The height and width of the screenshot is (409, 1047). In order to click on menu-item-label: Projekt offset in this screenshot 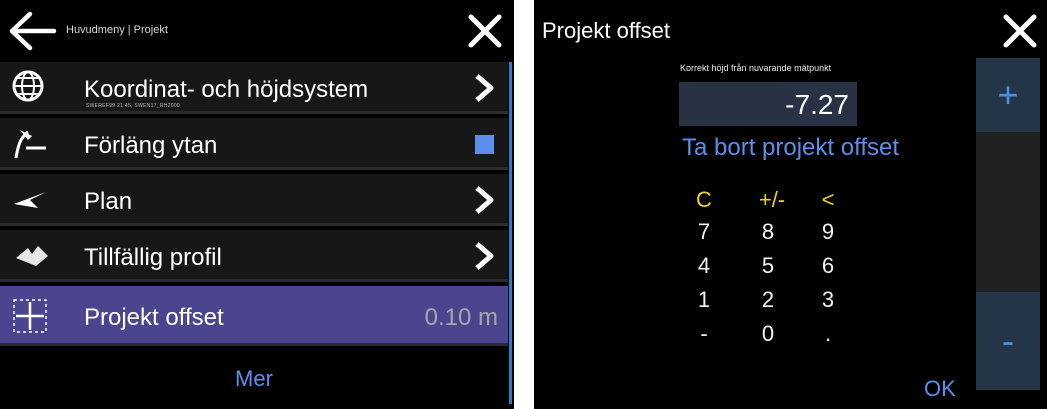, I will do `click(154, 317)`.